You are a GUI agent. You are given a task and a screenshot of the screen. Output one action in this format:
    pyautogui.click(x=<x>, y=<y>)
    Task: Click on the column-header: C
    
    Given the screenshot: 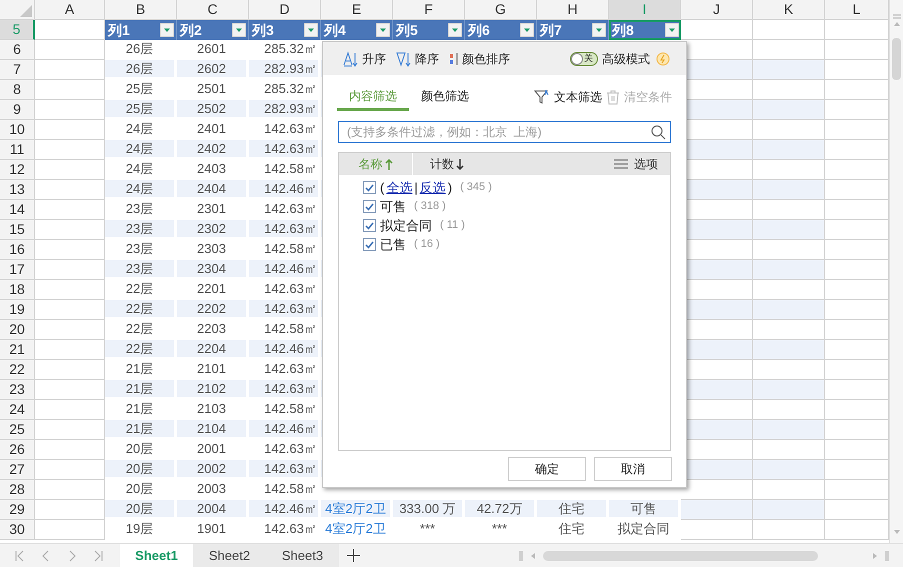 What is the action you would take?
    pyautogui.click(x=213, y=10)
    